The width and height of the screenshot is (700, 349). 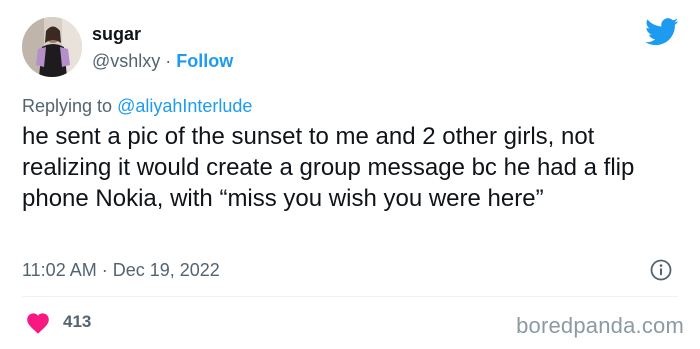 What do you see at coordinates (661, 270) in the screenshot?
I see `info-icon` at bounding box center [661, 270].